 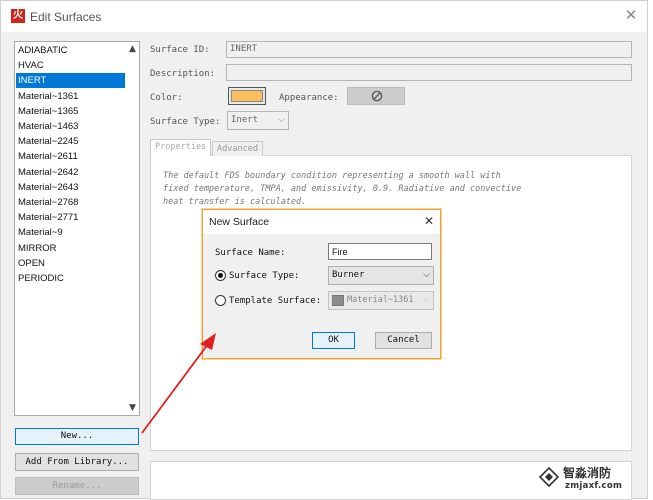 What do you see at coordinates (381, 275) in the screenshot?
I see `dialog-surface-type-select: Burner ⌵` at bounding box center [381, 275].